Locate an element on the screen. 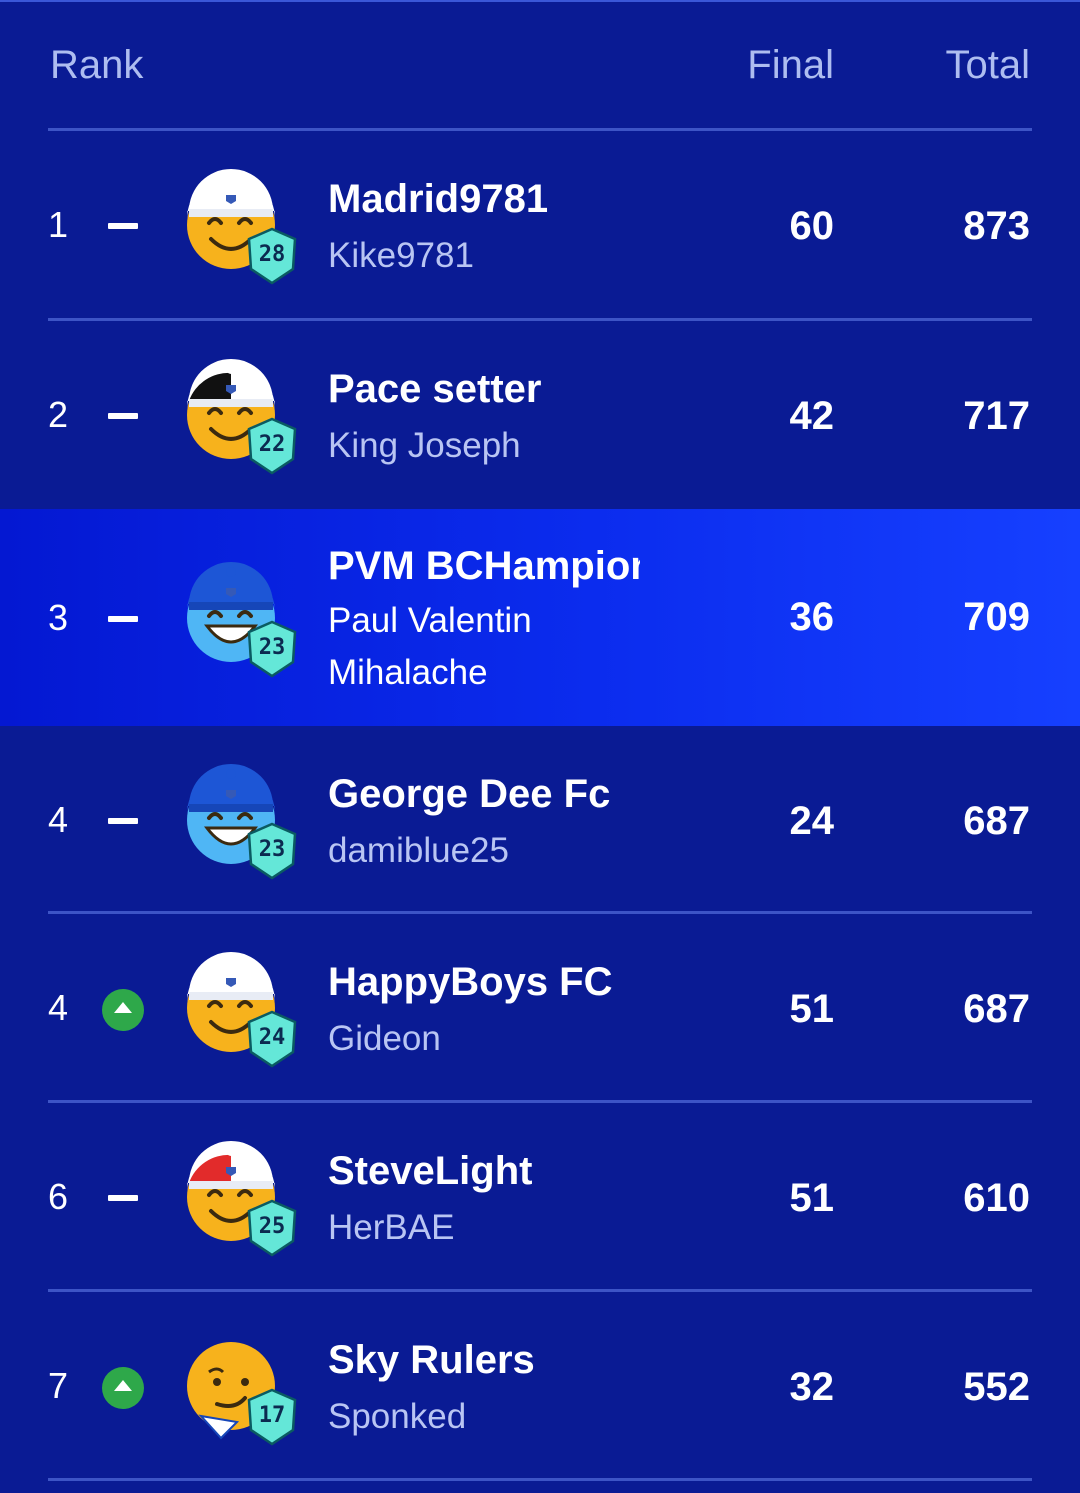  level-badge: 17 is located at coordinates (272, 1417).